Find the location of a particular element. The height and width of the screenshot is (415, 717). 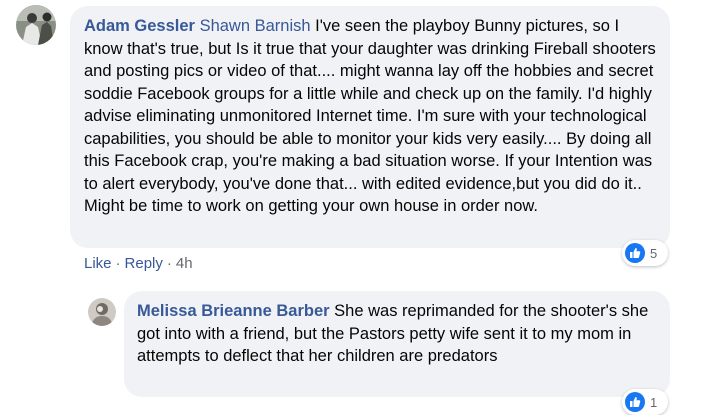

reply-reaction-summary: 1 is located at coordinates (645, 402).